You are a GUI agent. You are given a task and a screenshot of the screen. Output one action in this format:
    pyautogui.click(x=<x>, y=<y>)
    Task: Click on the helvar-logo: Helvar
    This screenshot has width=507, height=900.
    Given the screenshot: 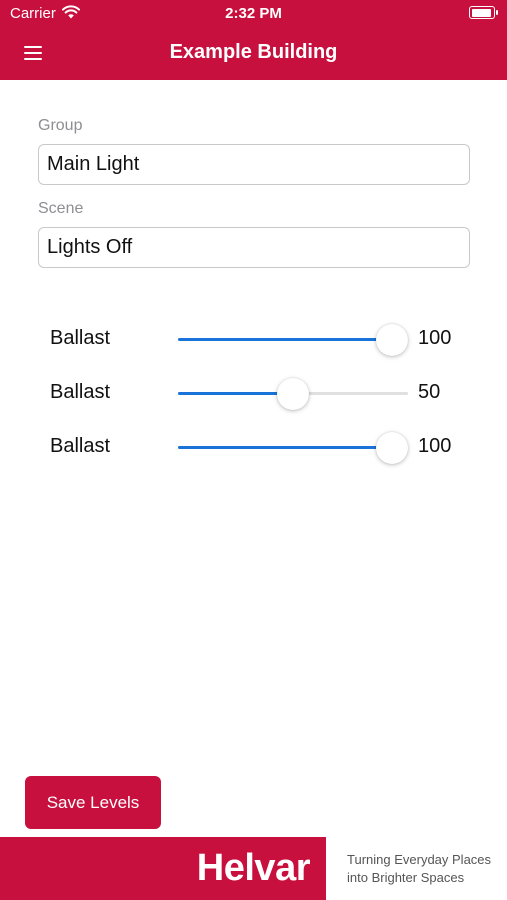 What is the action you would take?
    pyautogui.click(x=253, y=868)
    